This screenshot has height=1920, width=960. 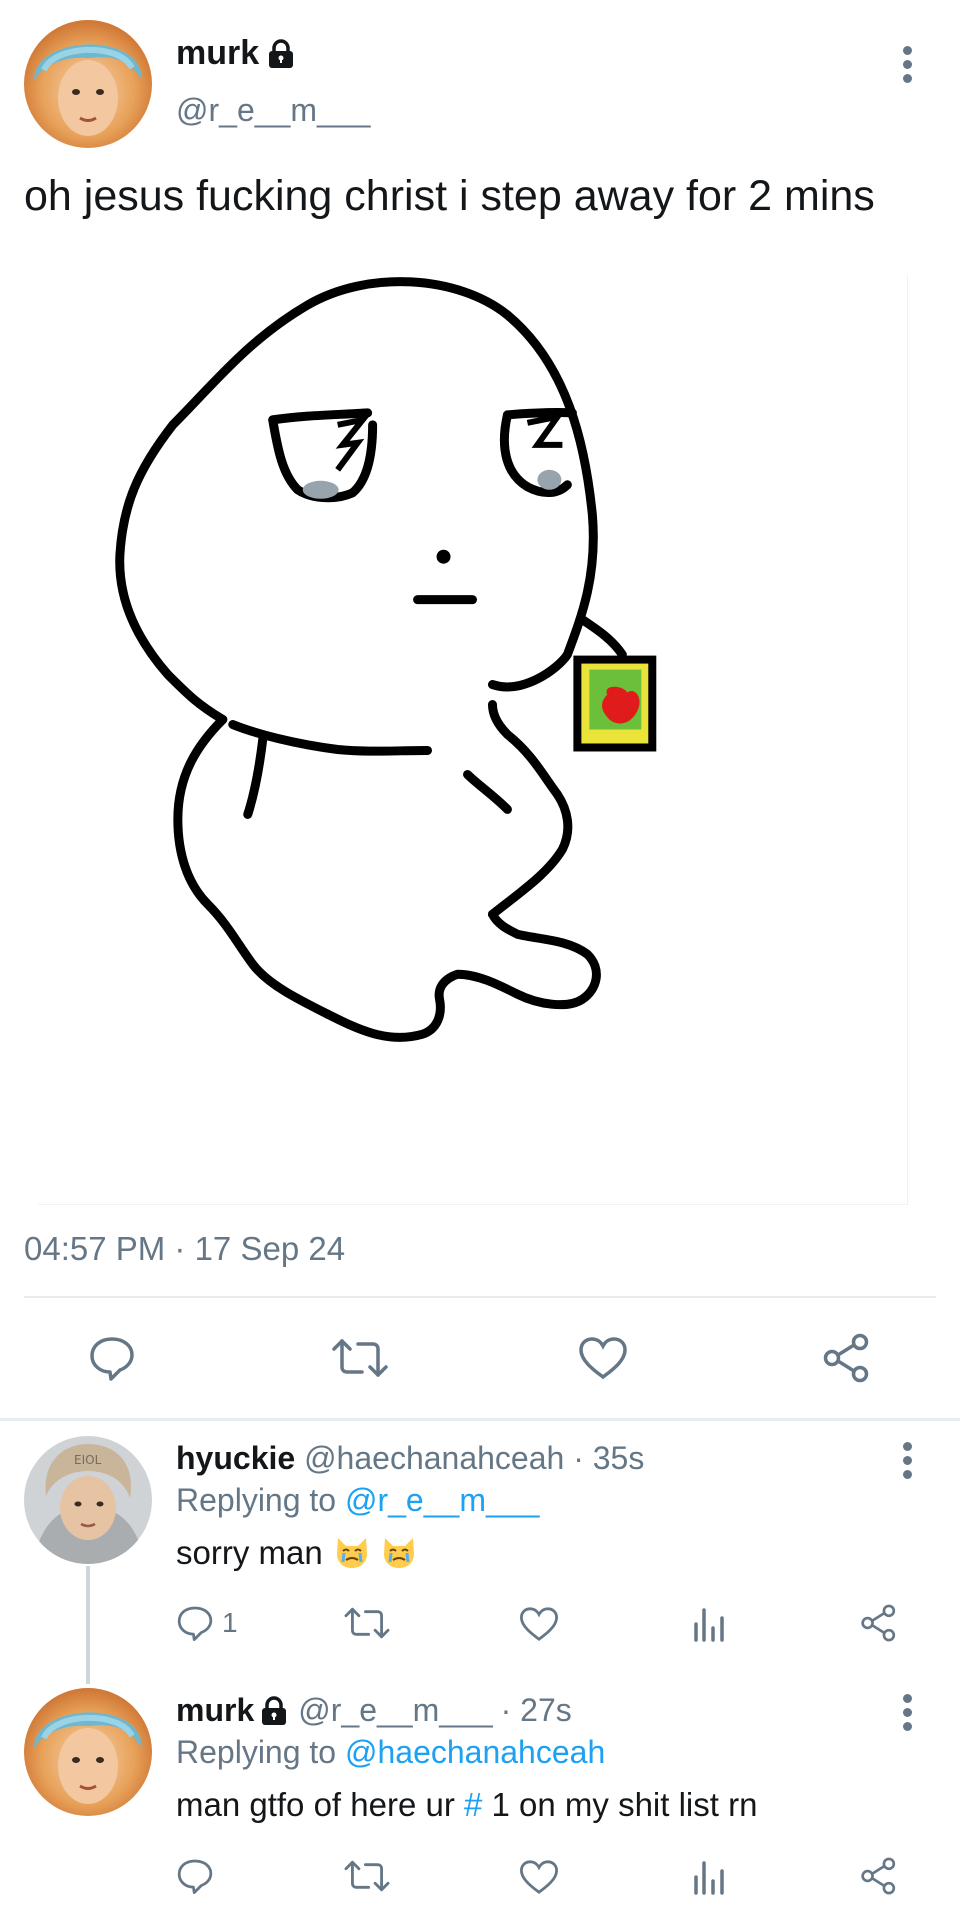 I want to click on reply-header: hyuckie @haechanahceah · 35s, so click(x=410, y=1458).